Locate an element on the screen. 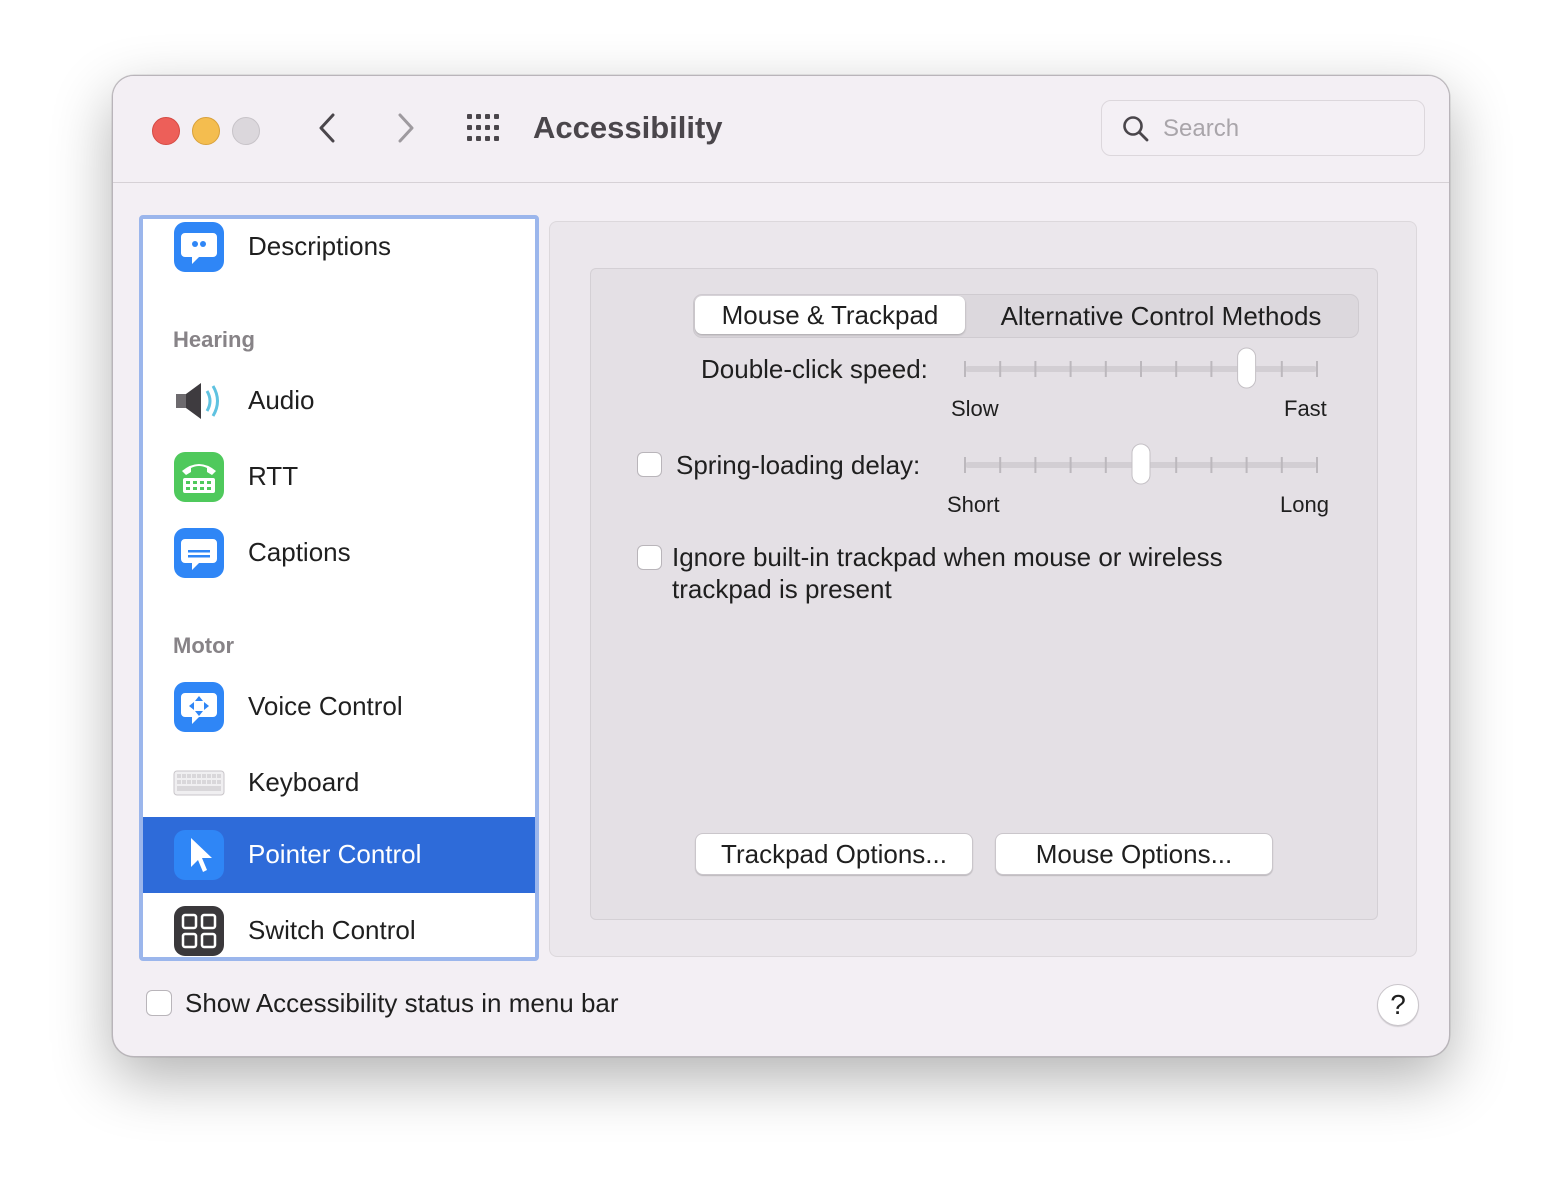 The height and width of the screenshot is (1204, 1560). long-label: Long is located at coordinates (1304, 504).